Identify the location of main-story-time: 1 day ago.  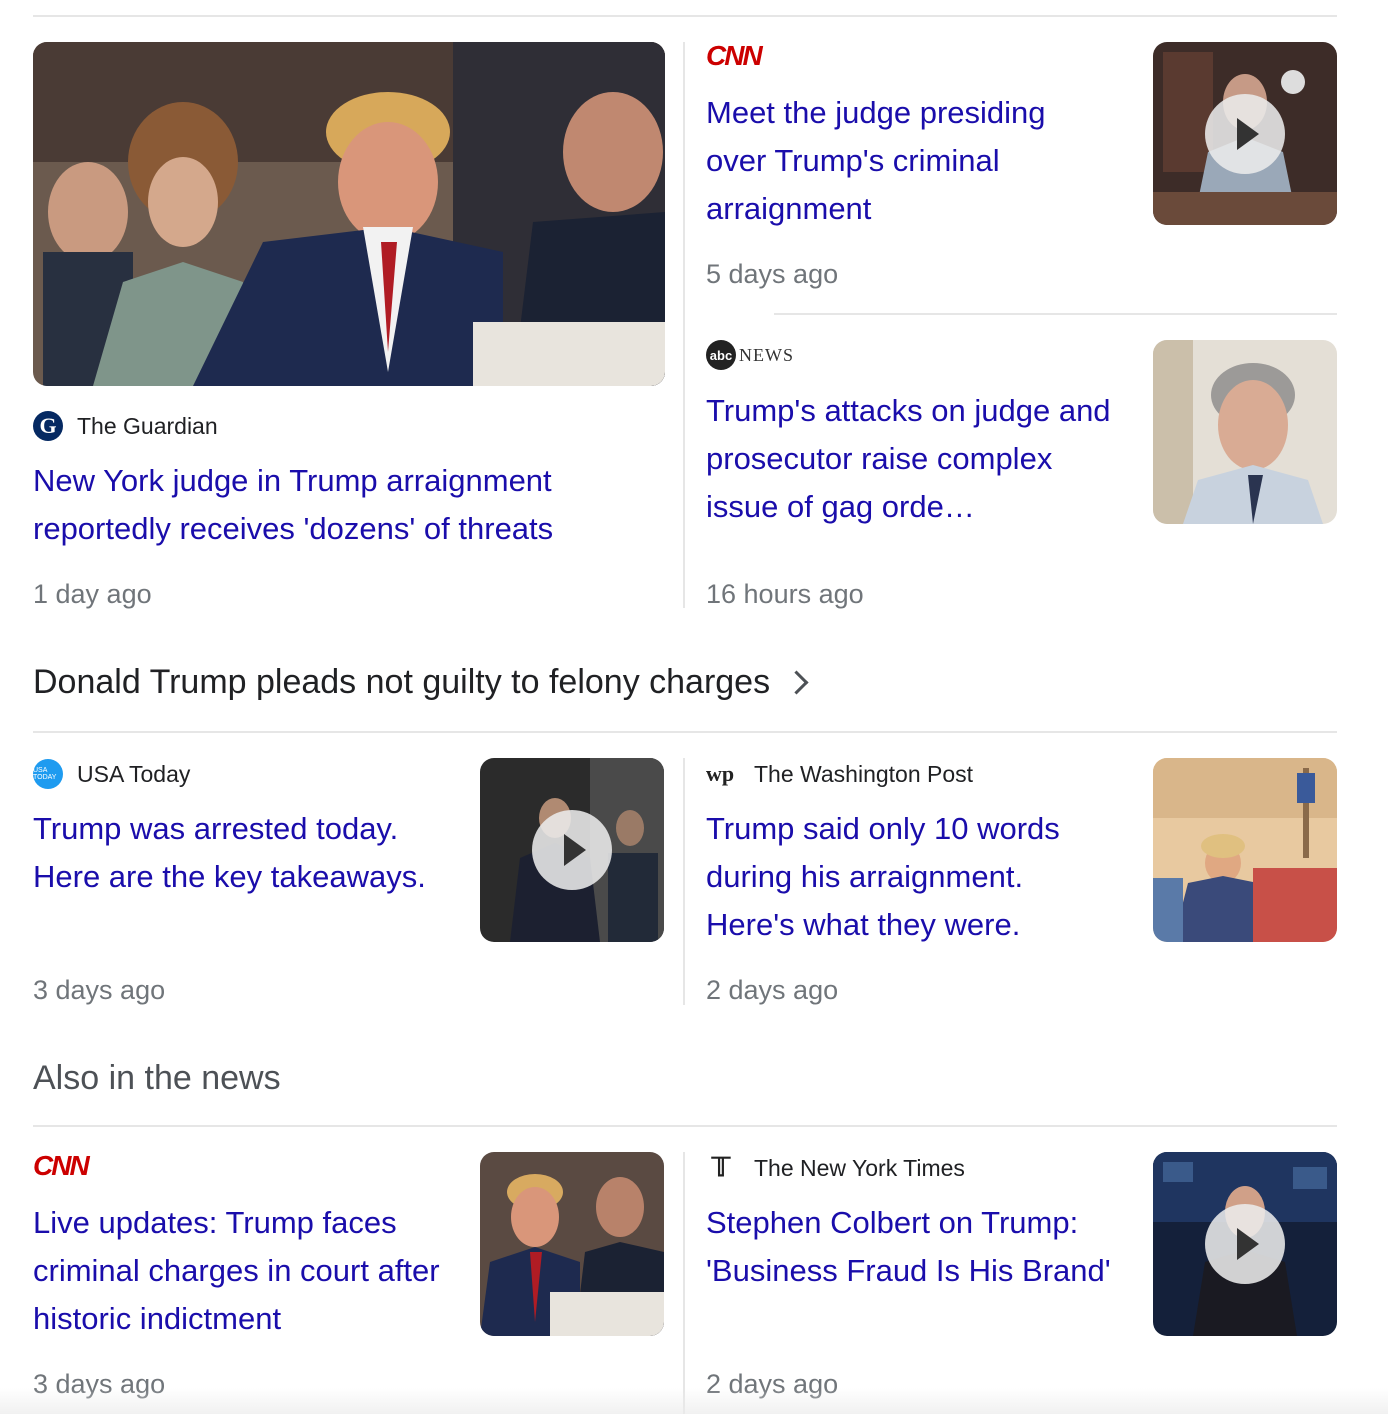
(92, 594).